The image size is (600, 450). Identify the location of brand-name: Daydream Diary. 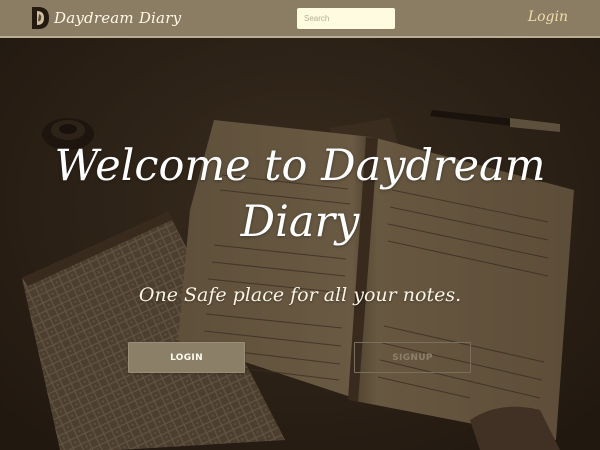
(118, 18).